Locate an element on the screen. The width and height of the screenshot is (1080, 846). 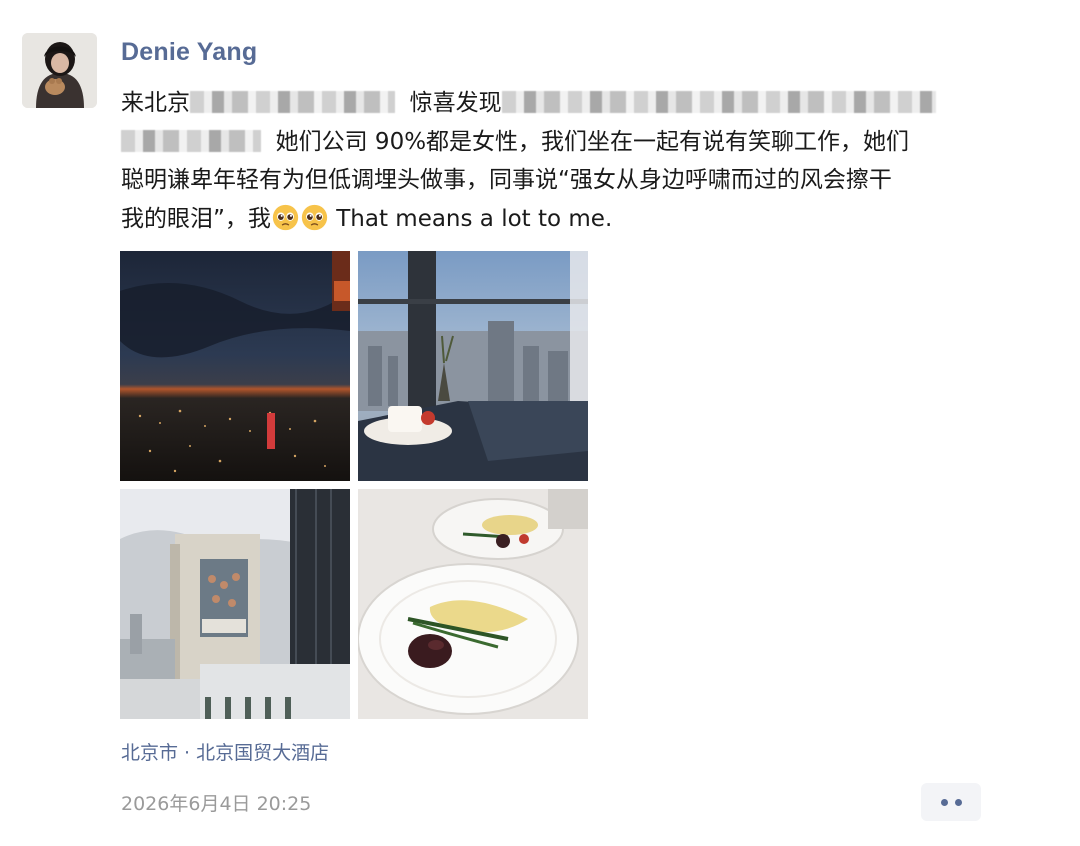
photo-night-skyline is located at coordinates (235, 366).